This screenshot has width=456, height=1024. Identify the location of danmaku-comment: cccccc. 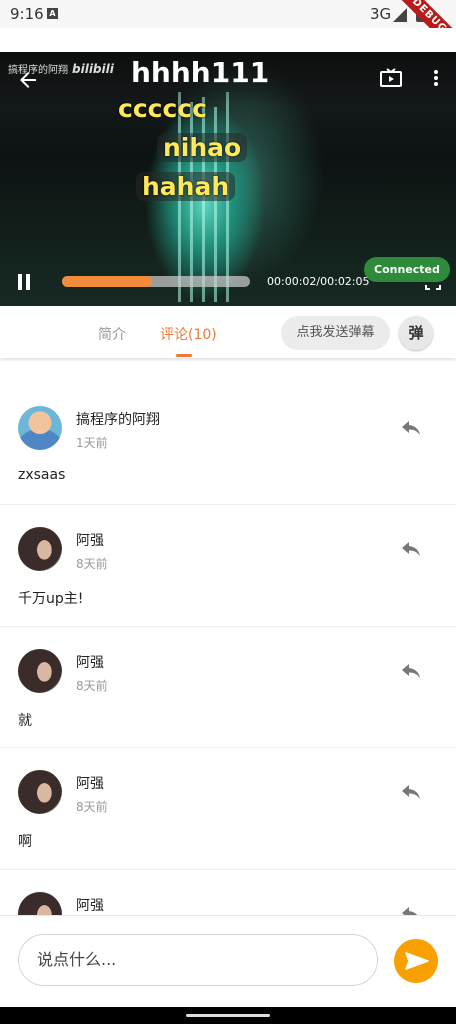
(162, 108).